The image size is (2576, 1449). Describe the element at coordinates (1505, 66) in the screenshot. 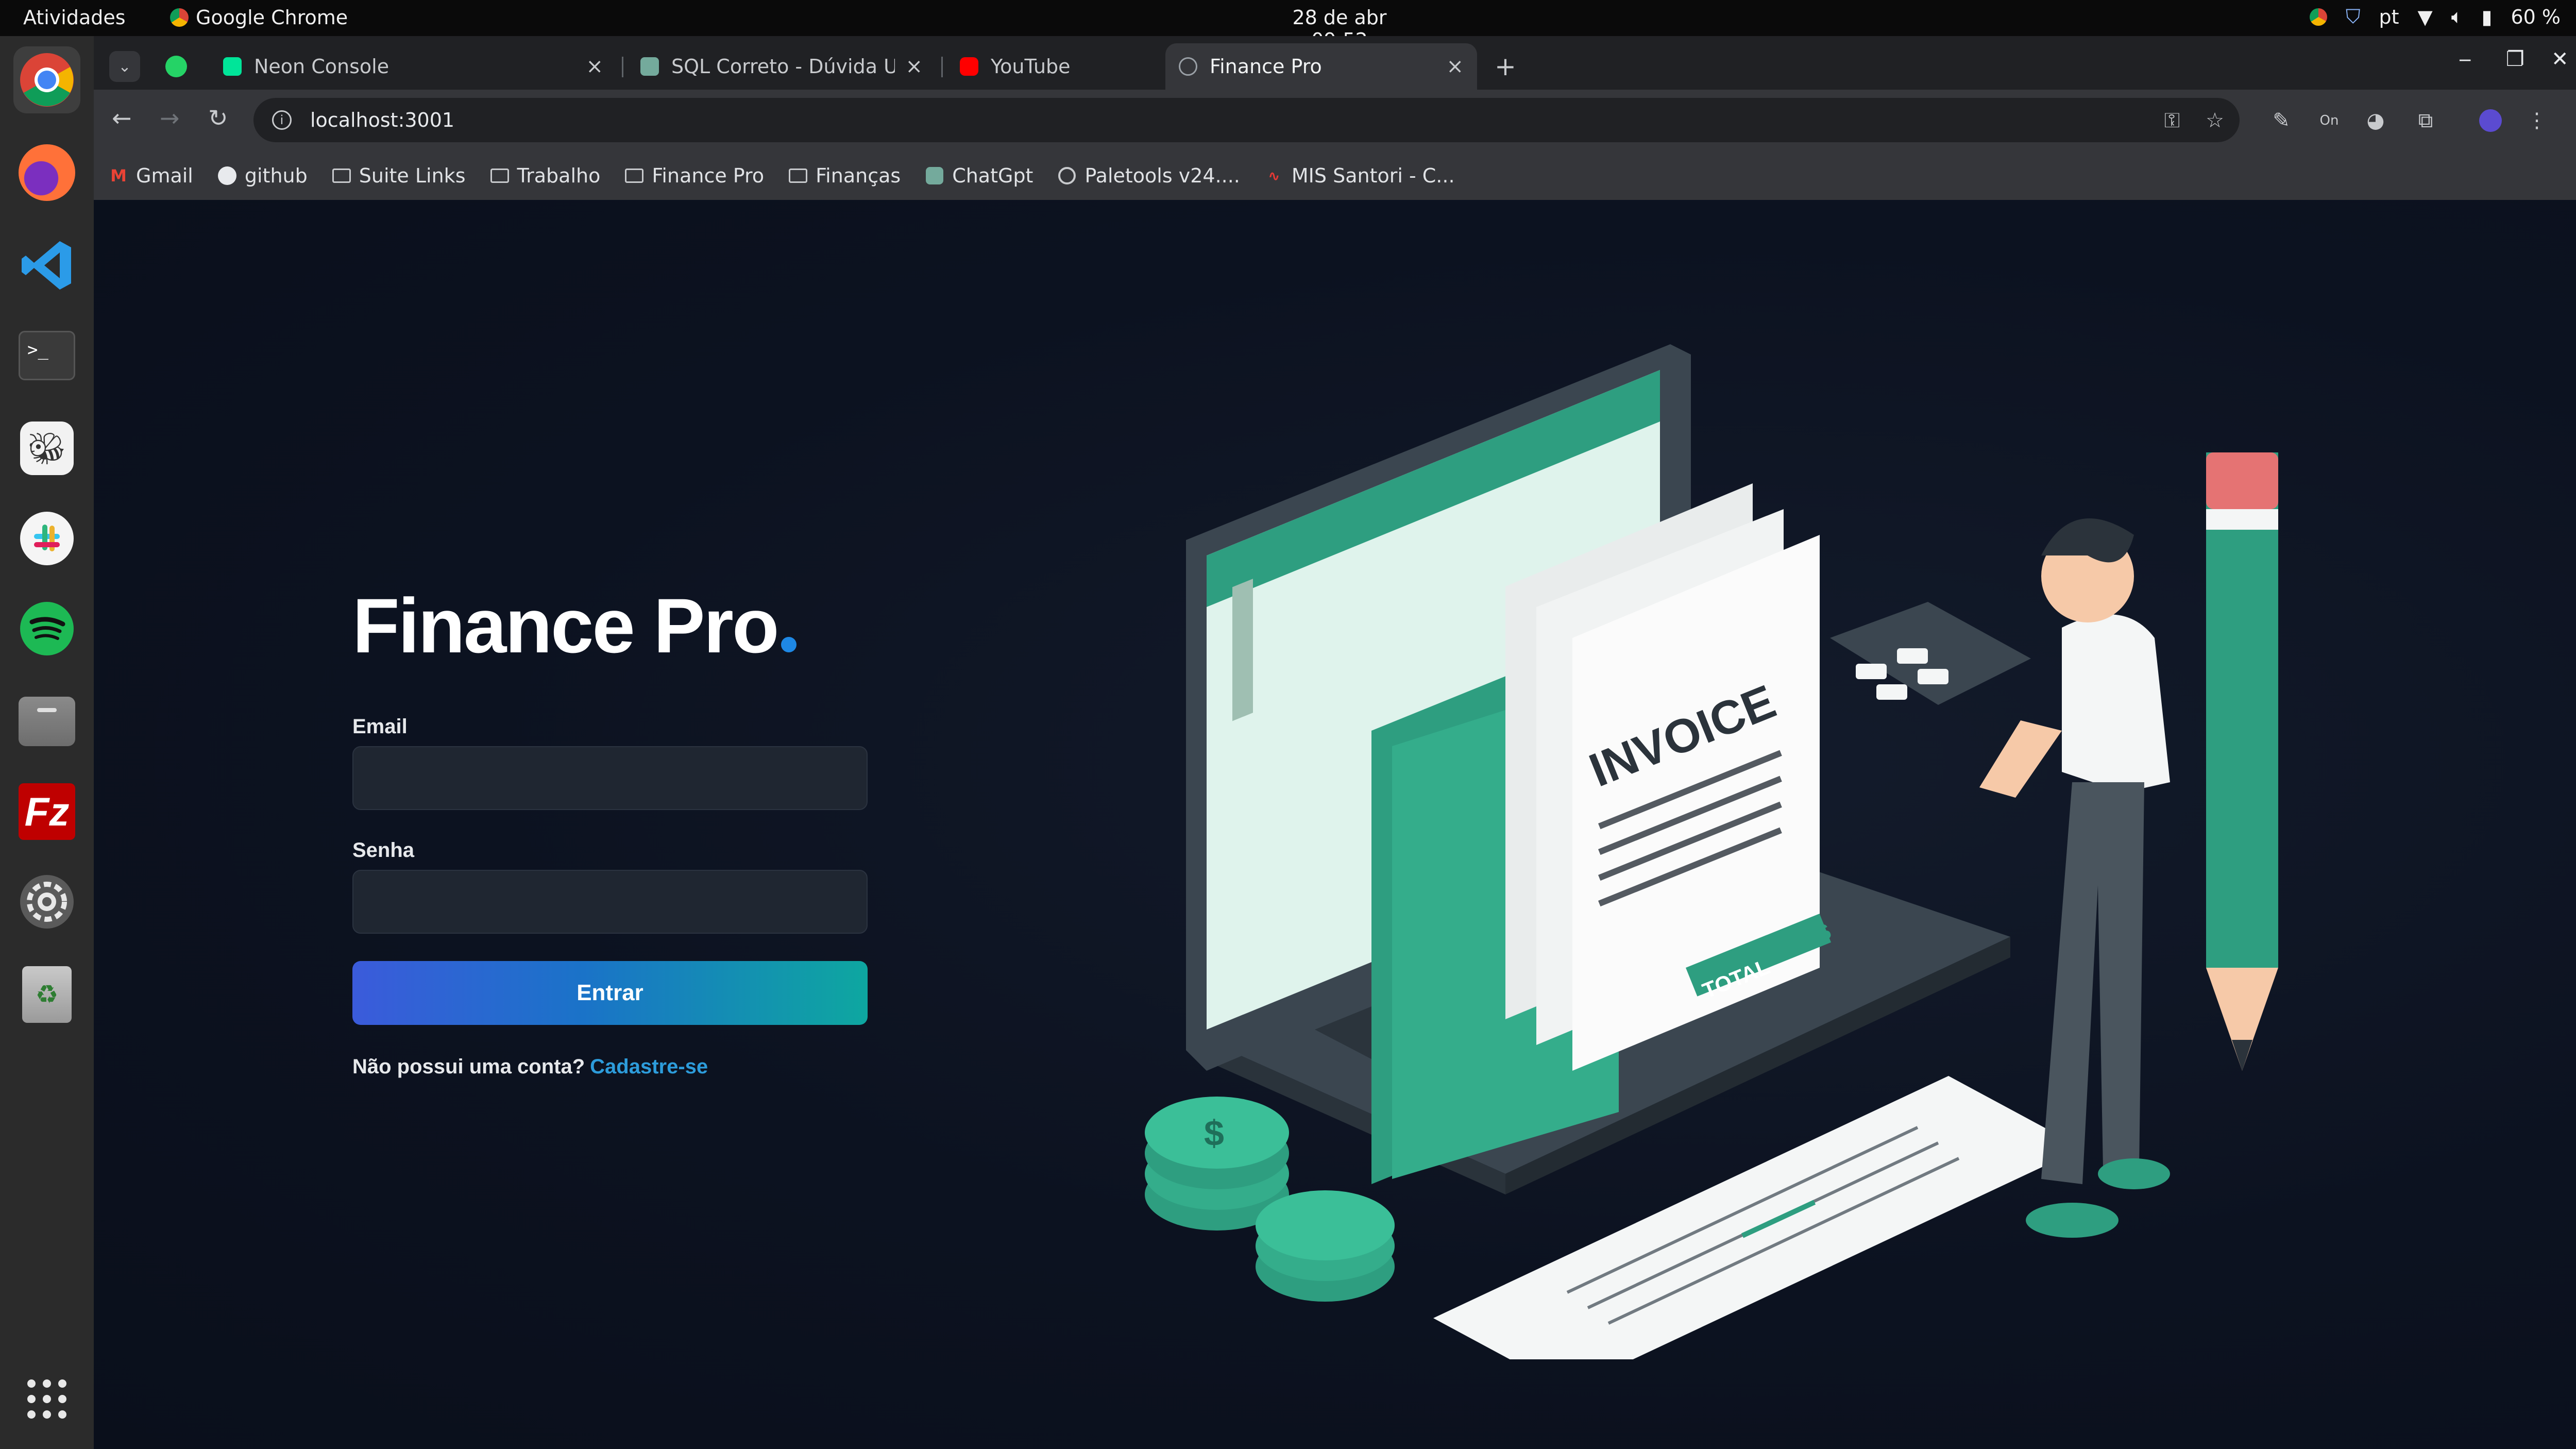

I see `new-tab-button: +` at that location.